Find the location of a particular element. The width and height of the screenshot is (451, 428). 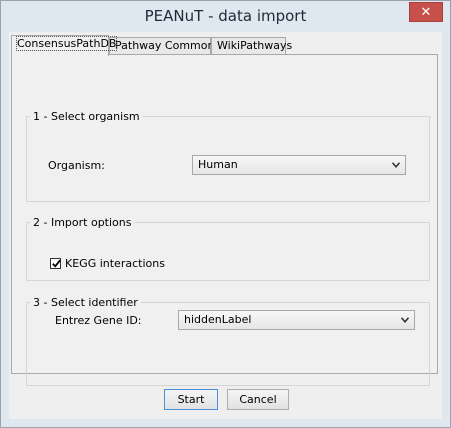

close-button: ✕ is located at coordinates (426, 12).